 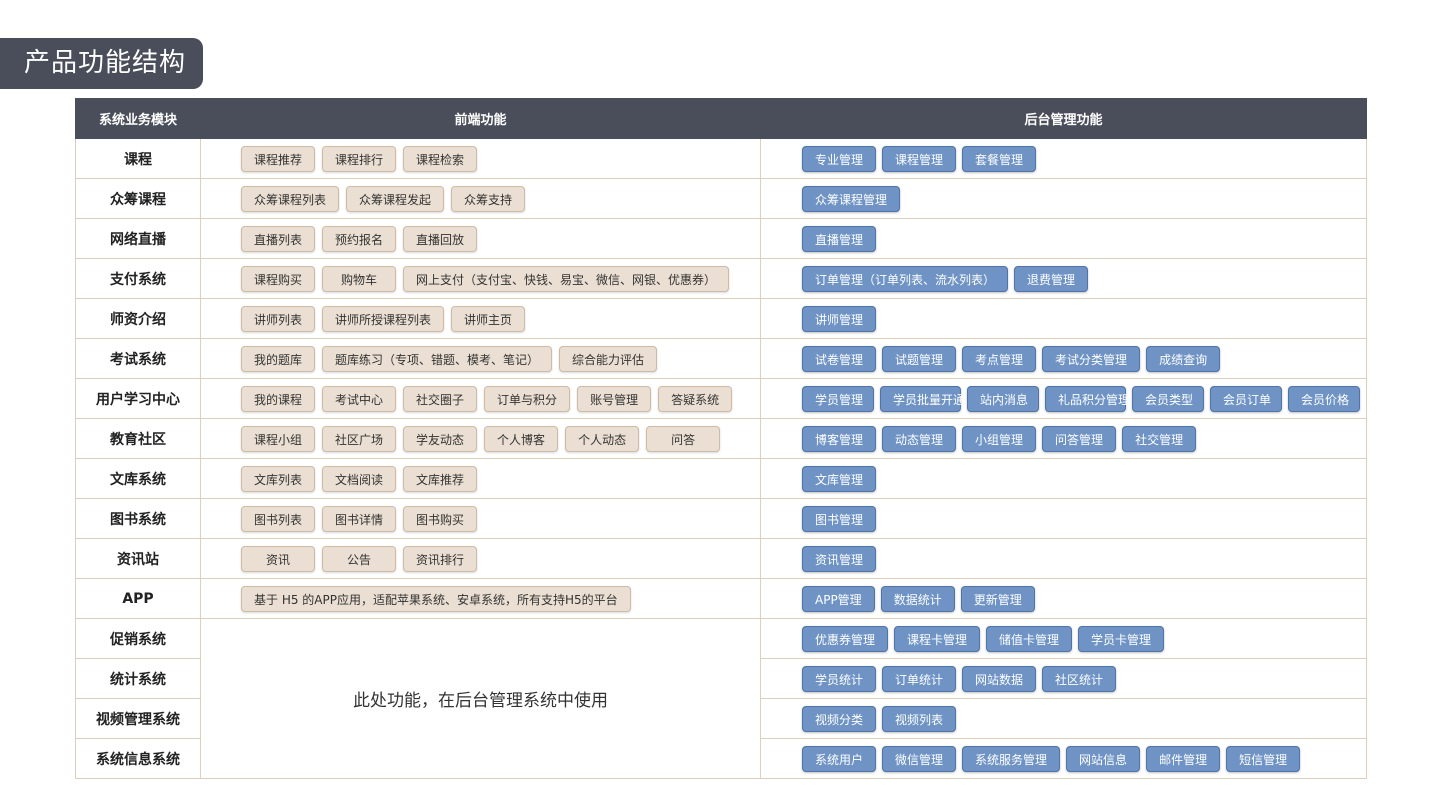 I want to click on front-chip-list: 课程购买 购物车 网上支付（支付宝、快钱、易宝、微信、网银、优惠券）, so click(x=500, y=278).